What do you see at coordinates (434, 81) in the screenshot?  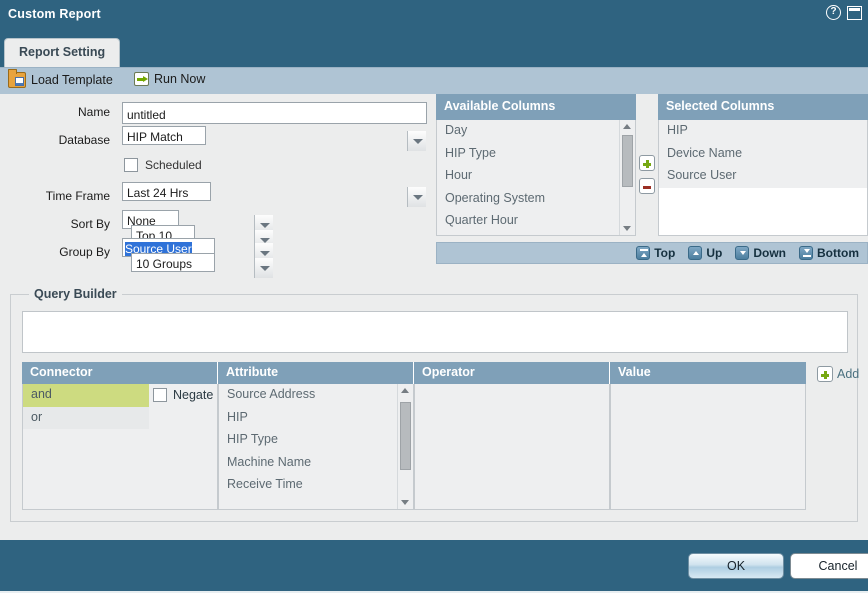 I see `toolbar: Load Template Run Now` at bounding box center [434, 81].